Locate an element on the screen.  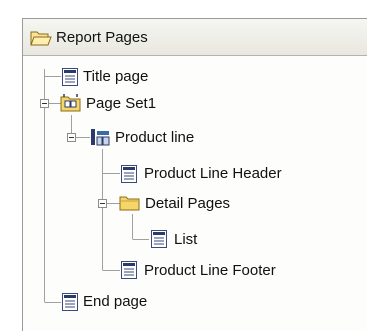
tree-item-label: Title page is located at coordinates (116, 76).